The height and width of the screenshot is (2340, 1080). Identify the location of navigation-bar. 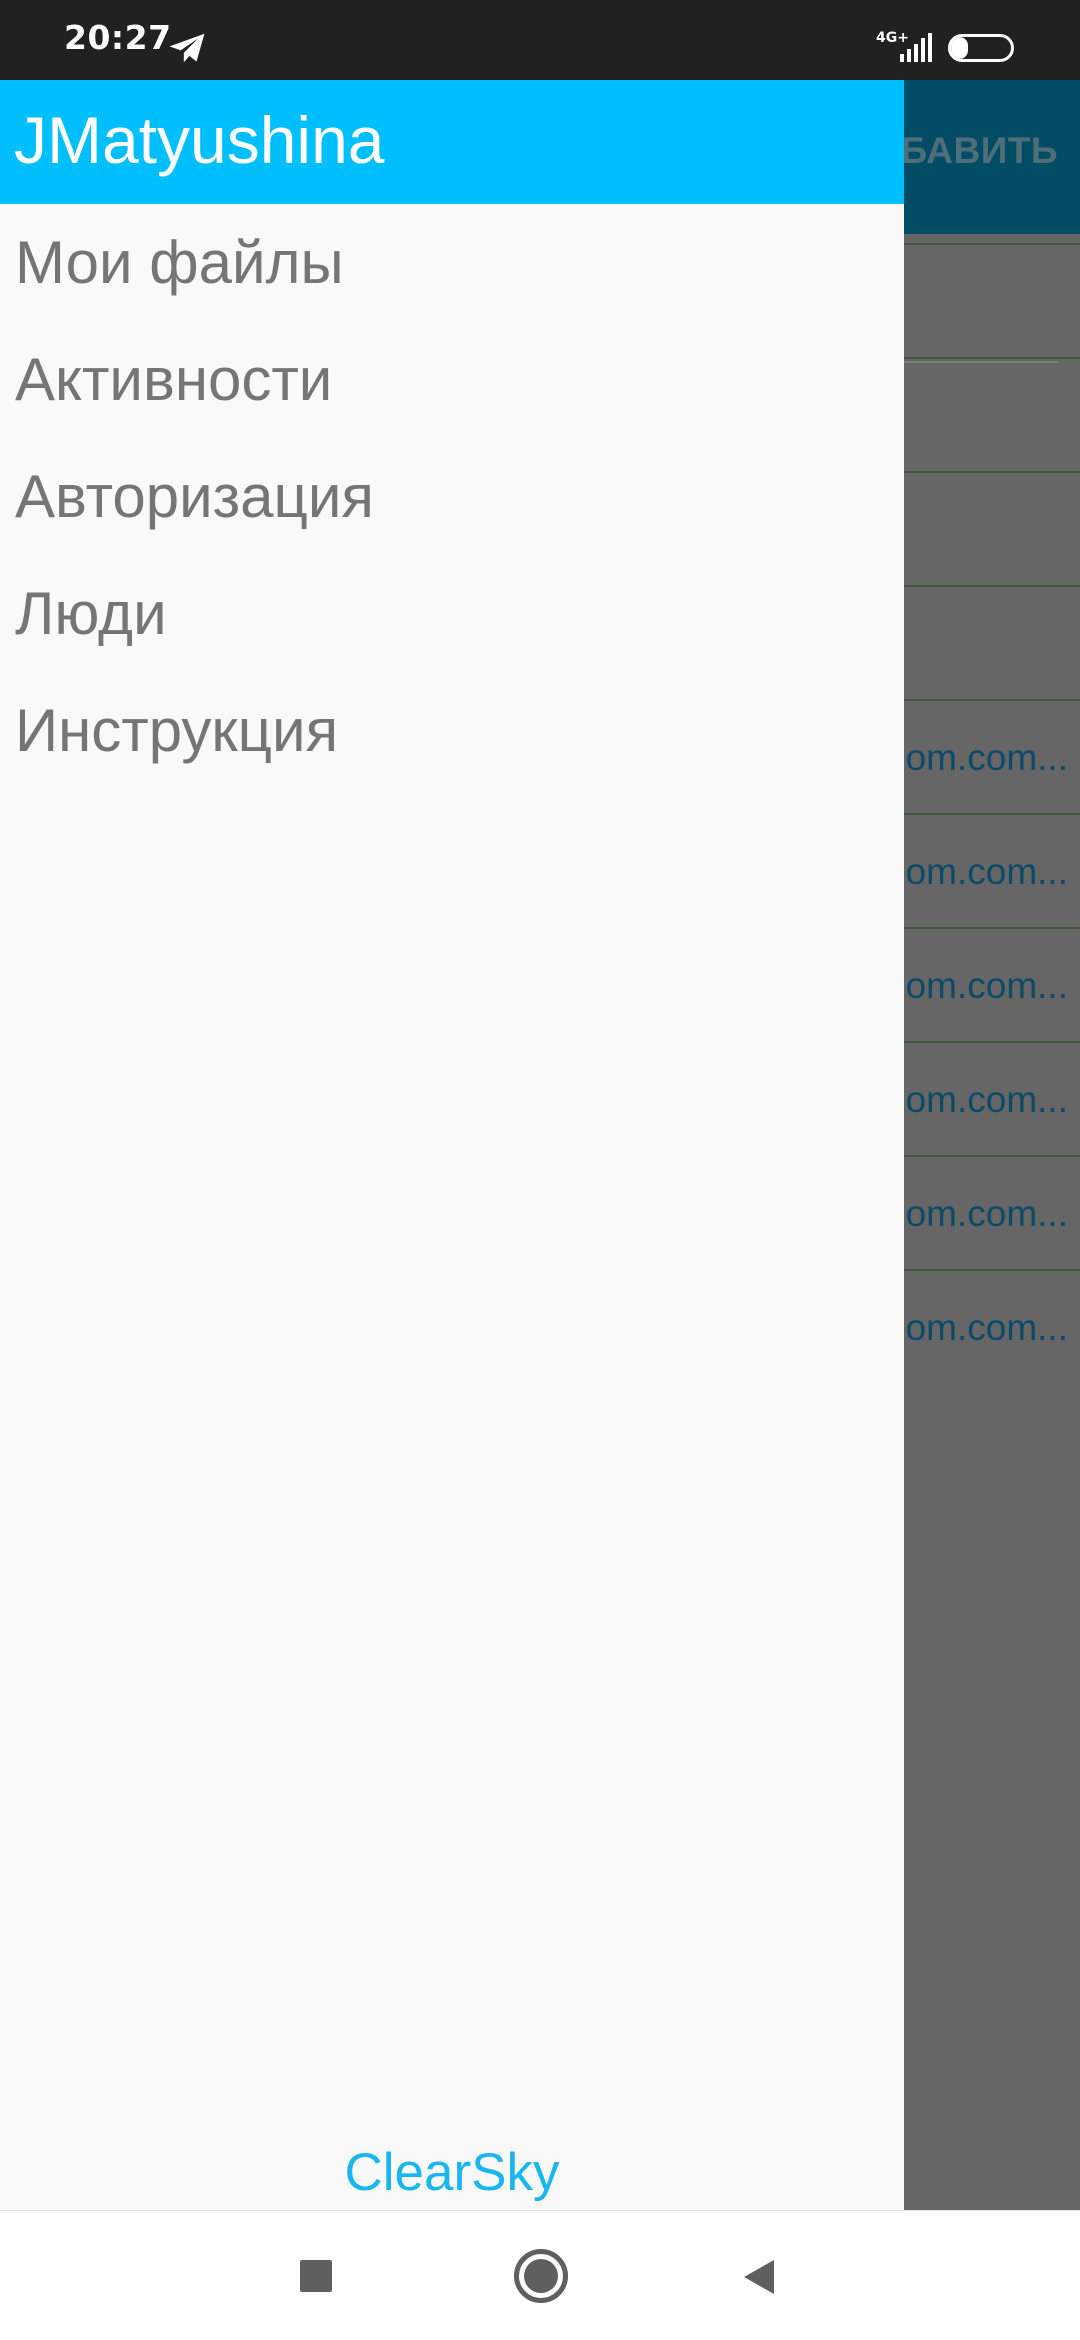
(540, 2275).